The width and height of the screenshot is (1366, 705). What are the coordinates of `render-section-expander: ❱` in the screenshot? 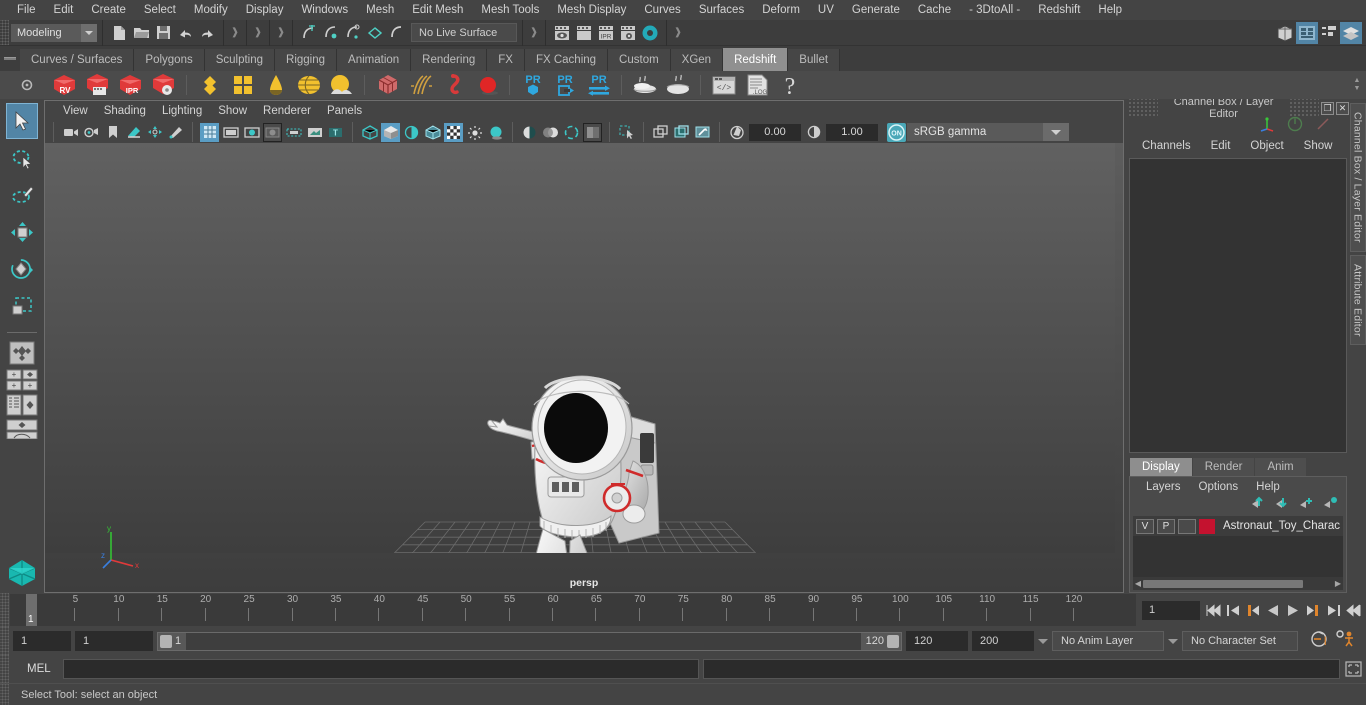 It's located at (534, 33).